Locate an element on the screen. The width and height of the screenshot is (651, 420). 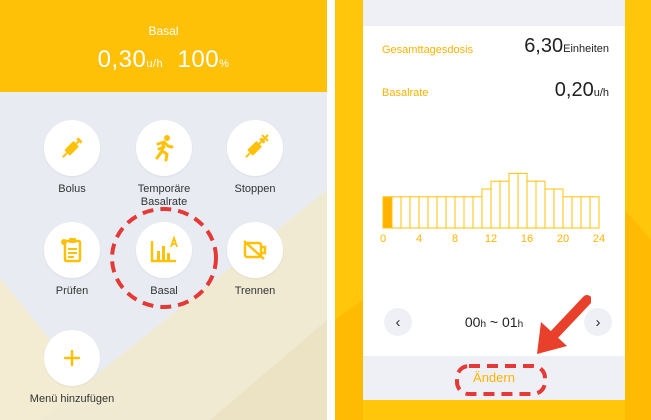
basal-rate-display: 0,20u/h is located at coordinates (582, 90).